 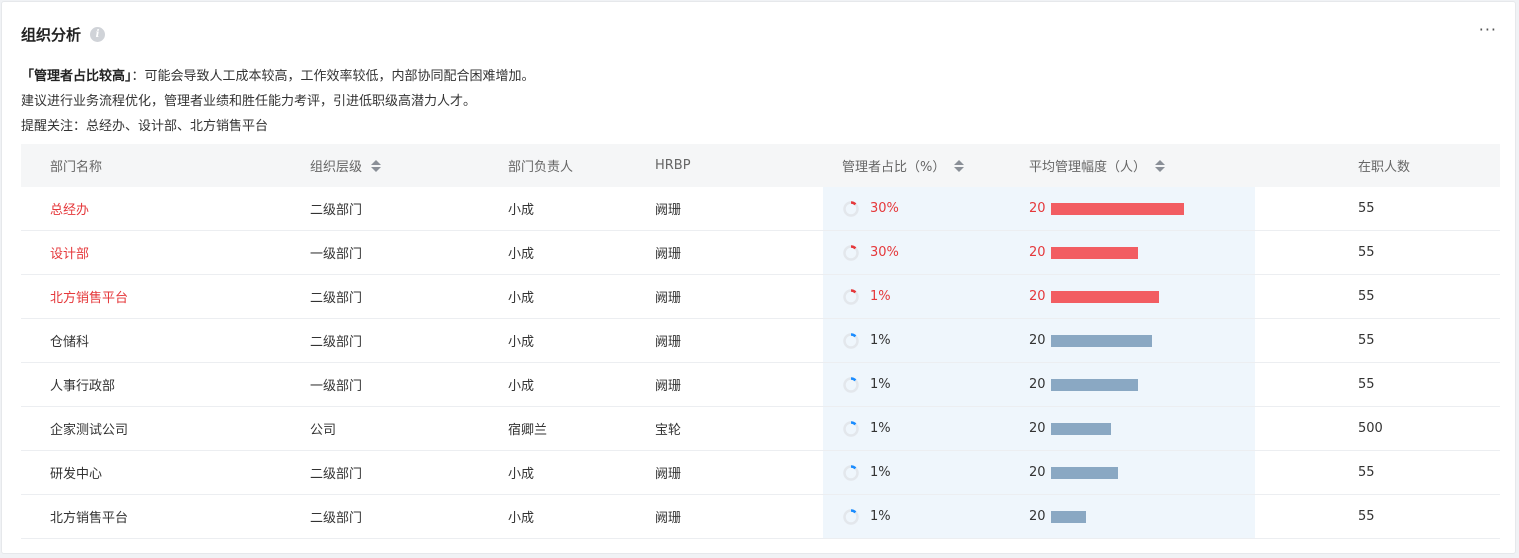 What do you see at coordinates (51, 34) in the screenshot?
I see `card-title: 组织分析` at bounding box center [51, 34].